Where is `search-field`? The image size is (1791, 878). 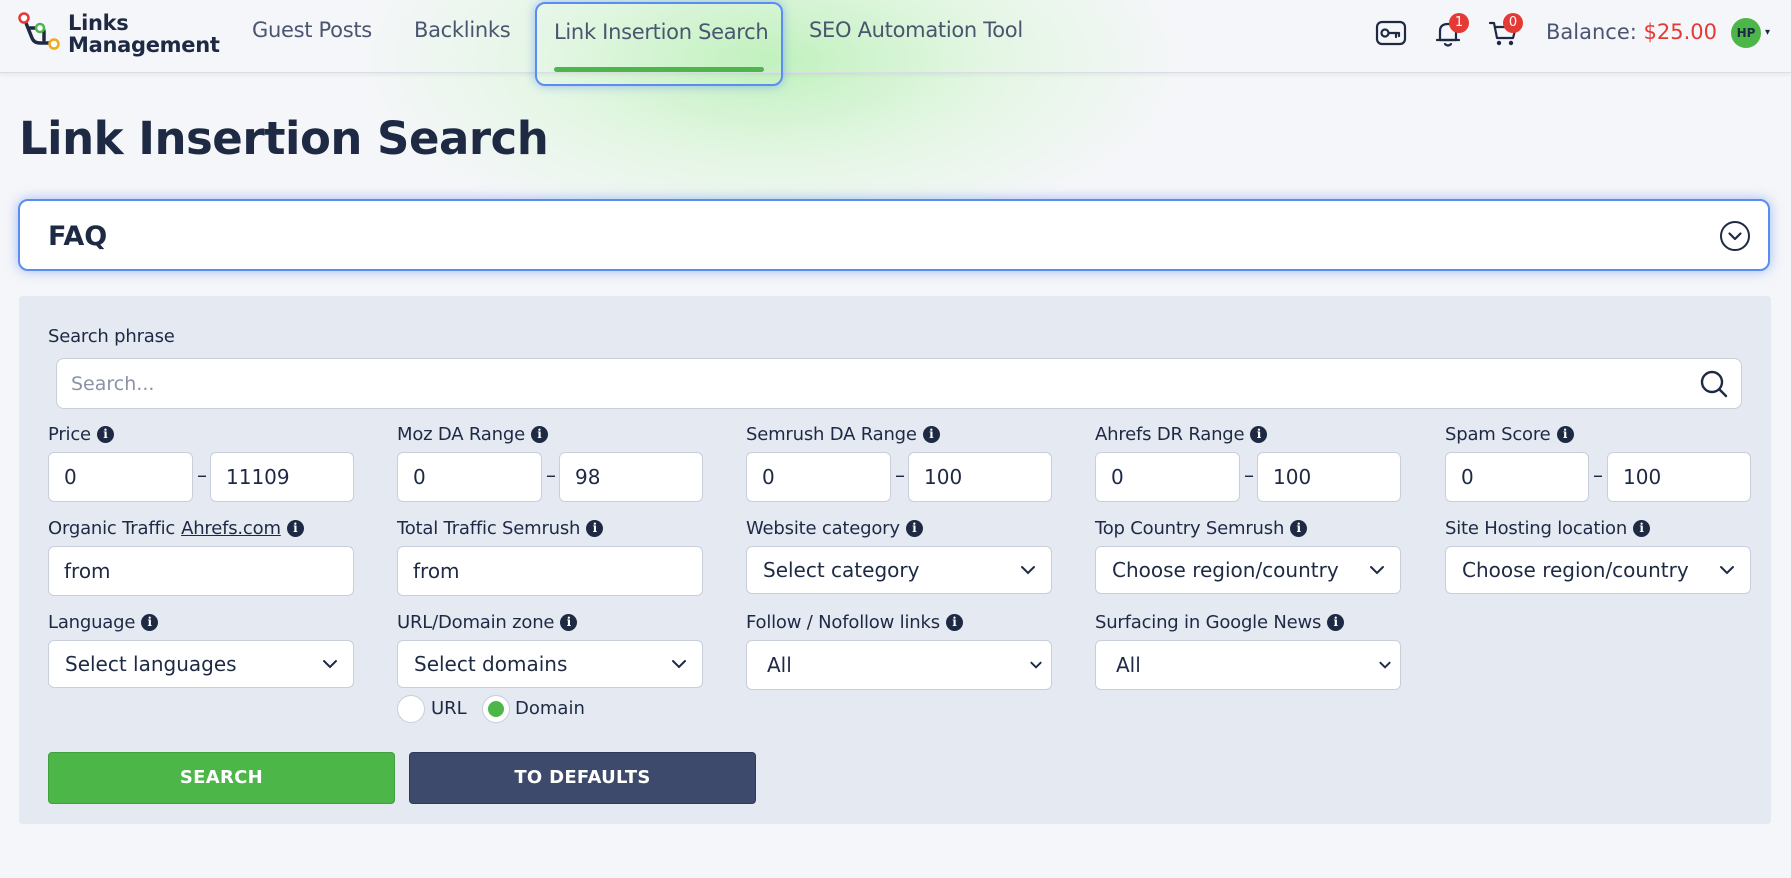
search-field is located at coordinates (899, 383).